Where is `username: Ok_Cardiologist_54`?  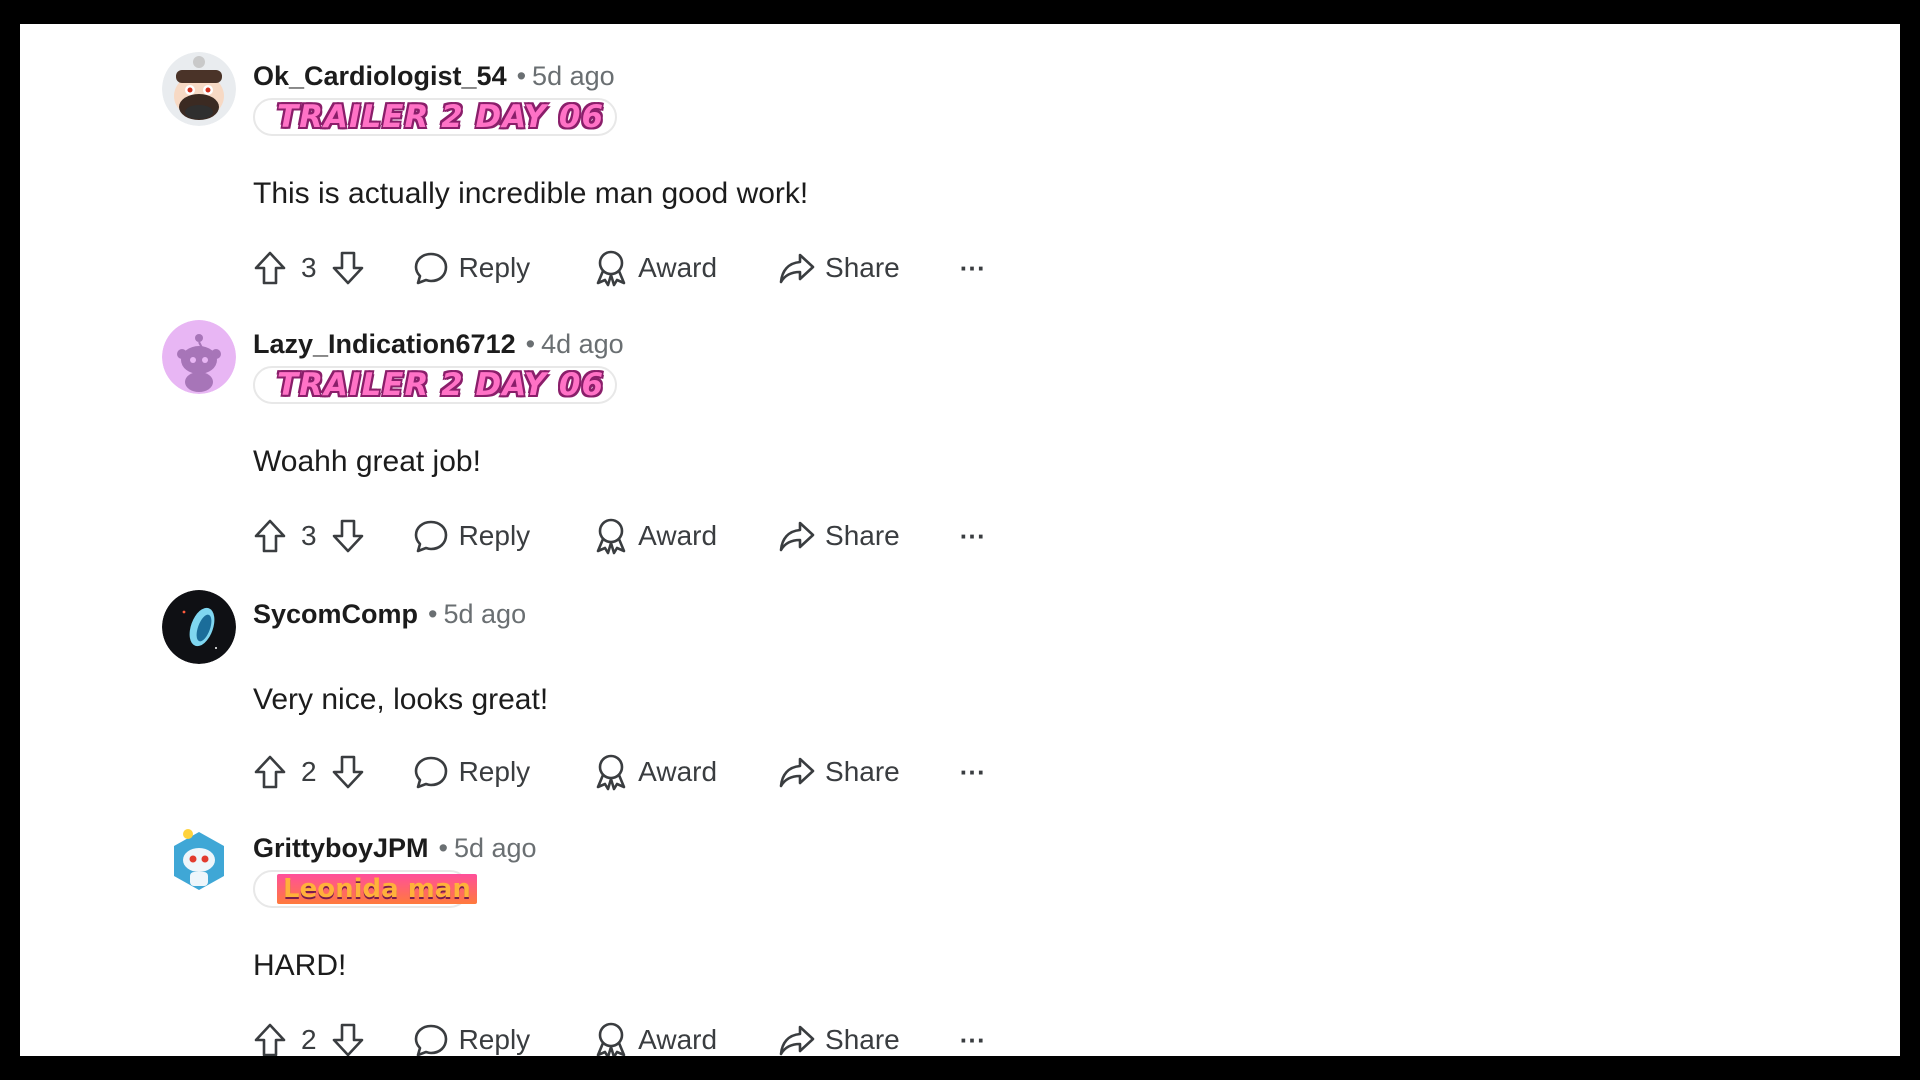
username: Ok_Cardiologist_54 is located at coordinates (380, 76).